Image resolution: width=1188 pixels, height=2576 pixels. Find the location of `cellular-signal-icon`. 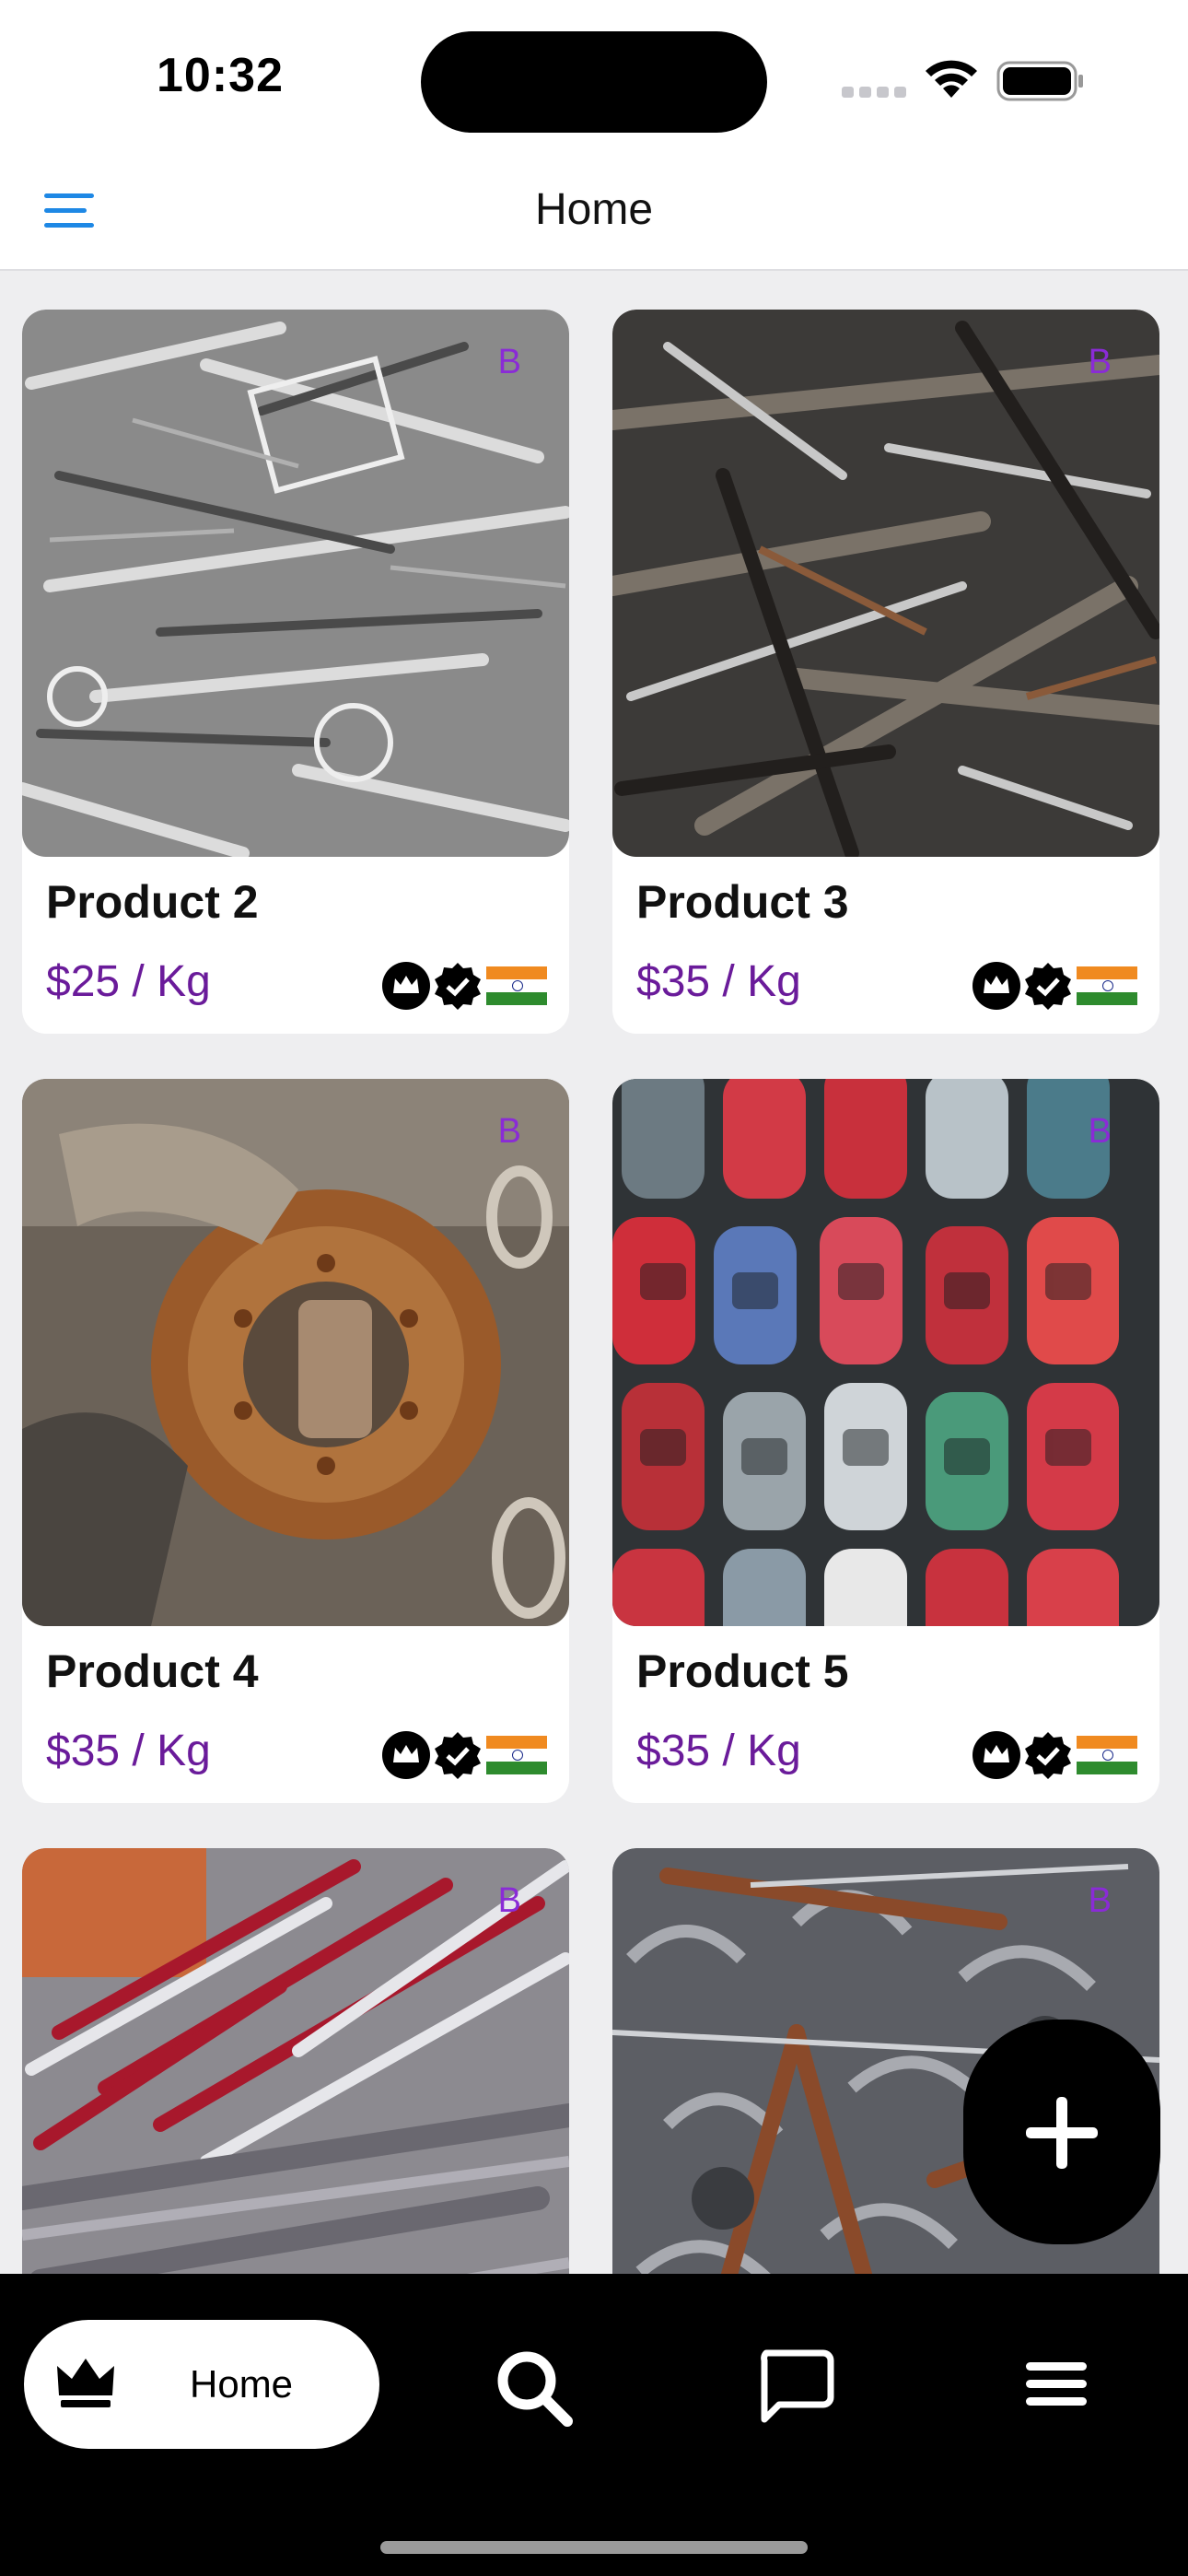

cellular-signal-icon is located at coordinates (874, 92).